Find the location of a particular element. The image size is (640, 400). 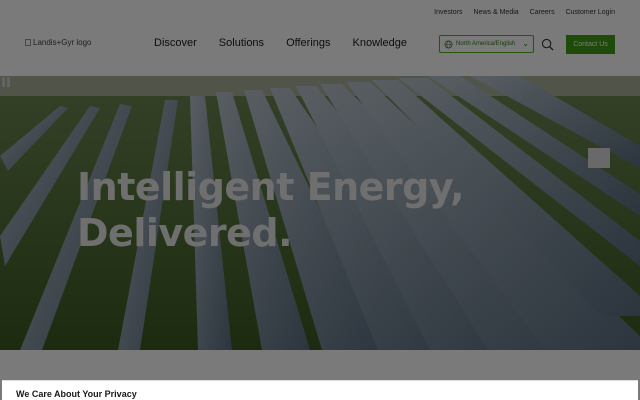

logo-alt-text: Landis+Gyr logo is located at coordinates (62, 42).